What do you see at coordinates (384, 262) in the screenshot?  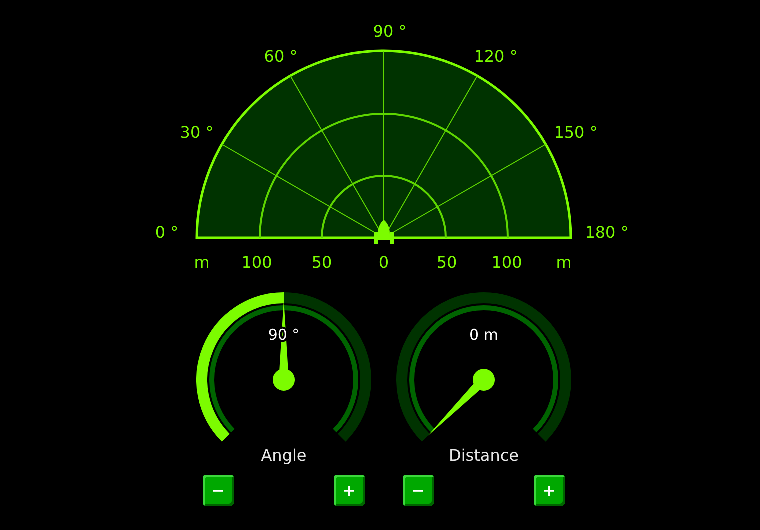 I see `distance-label: 0` at bounding box center [384, 262].